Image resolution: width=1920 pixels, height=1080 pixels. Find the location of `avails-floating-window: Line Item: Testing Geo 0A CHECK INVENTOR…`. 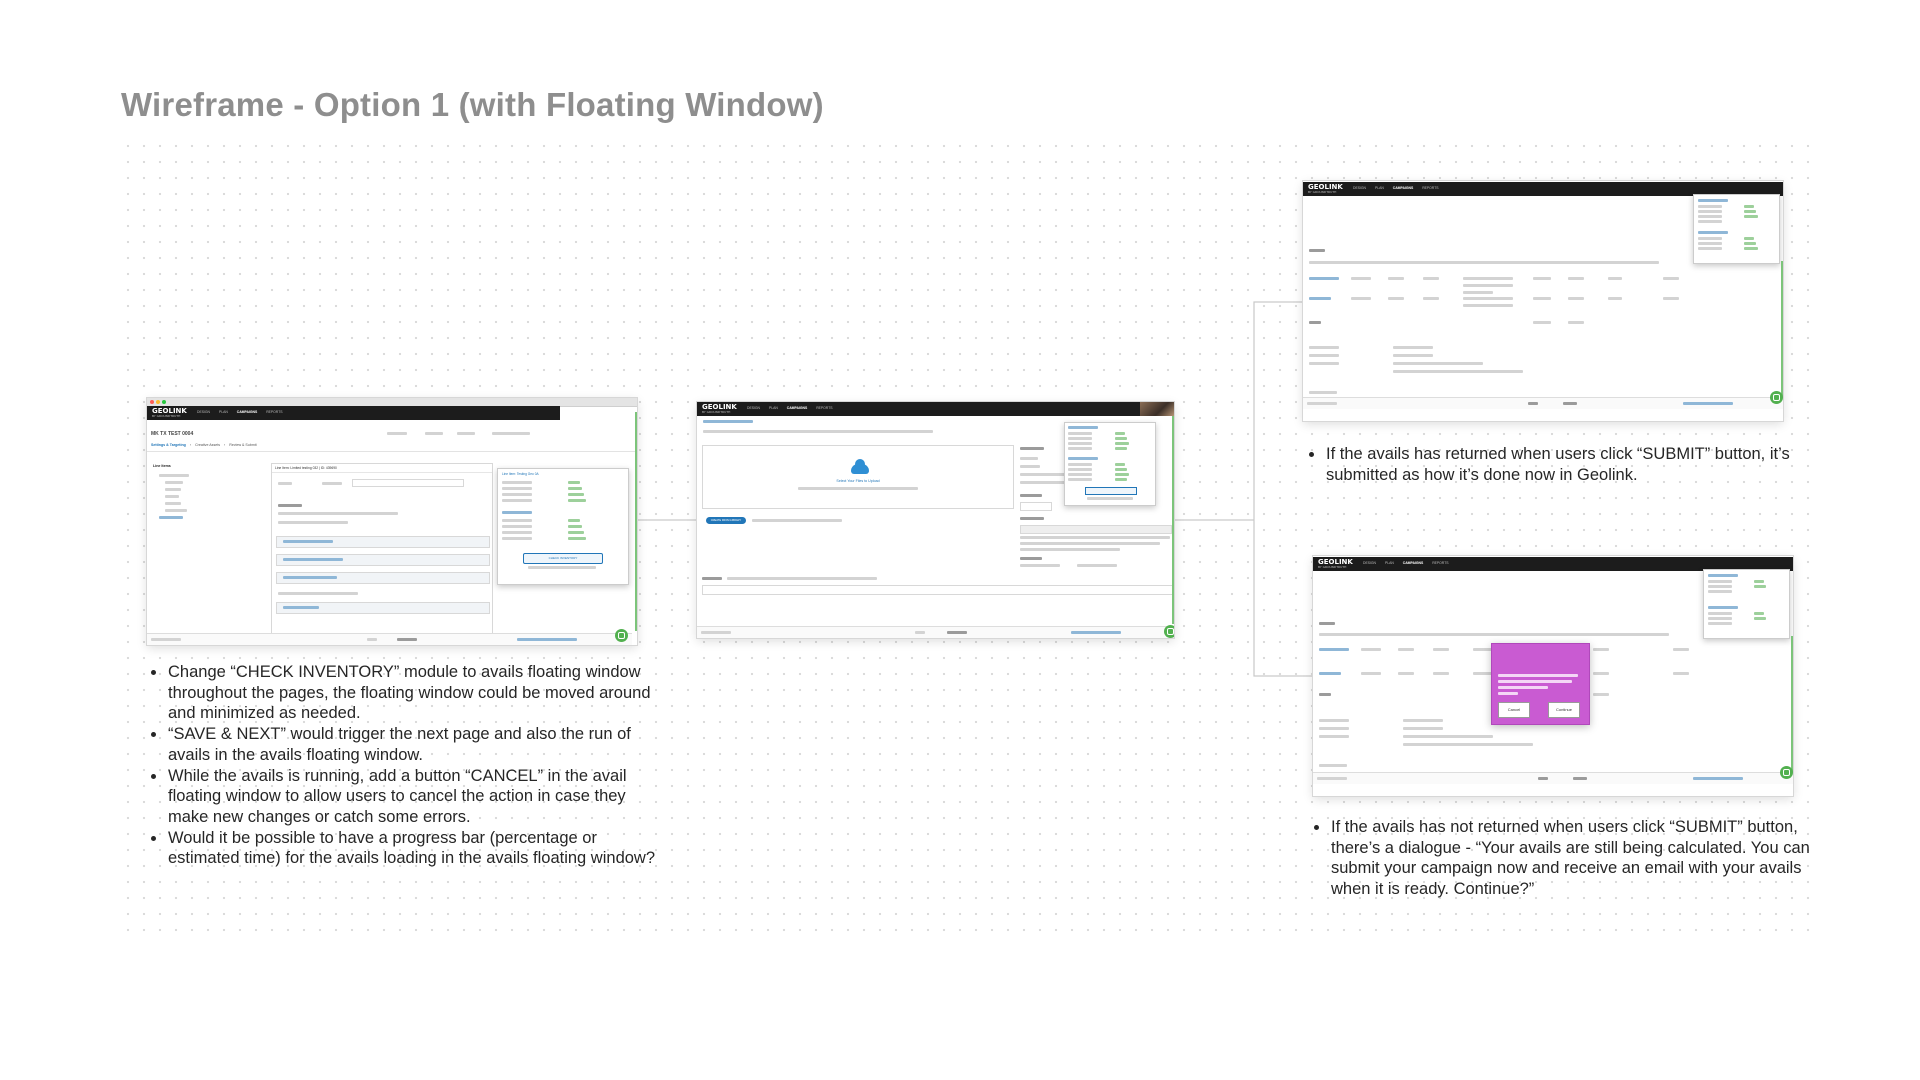

avails-floating-window: Line Item: Testing Geo 0A CHECK INVENTOR… is located at coordinates (563, 526).